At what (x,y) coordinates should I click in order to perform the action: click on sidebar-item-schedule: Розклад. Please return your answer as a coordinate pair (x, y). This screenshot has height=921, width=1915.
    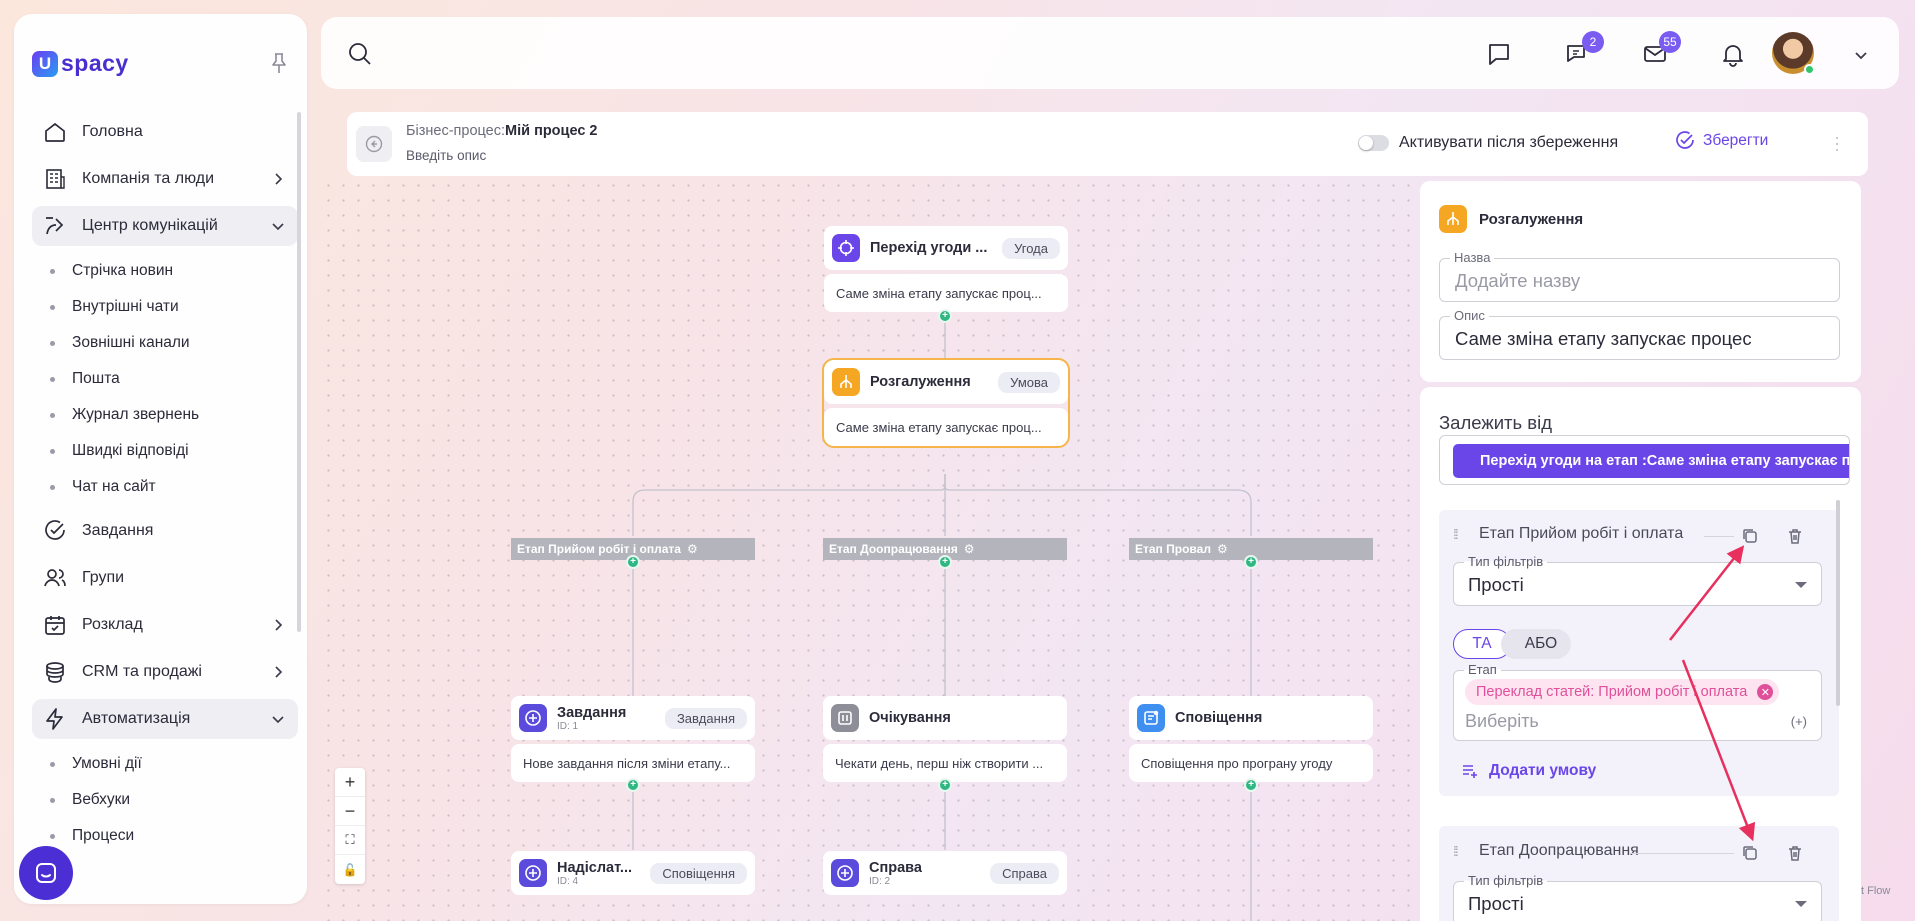
    Looking at the image, I should click on (165, 625).